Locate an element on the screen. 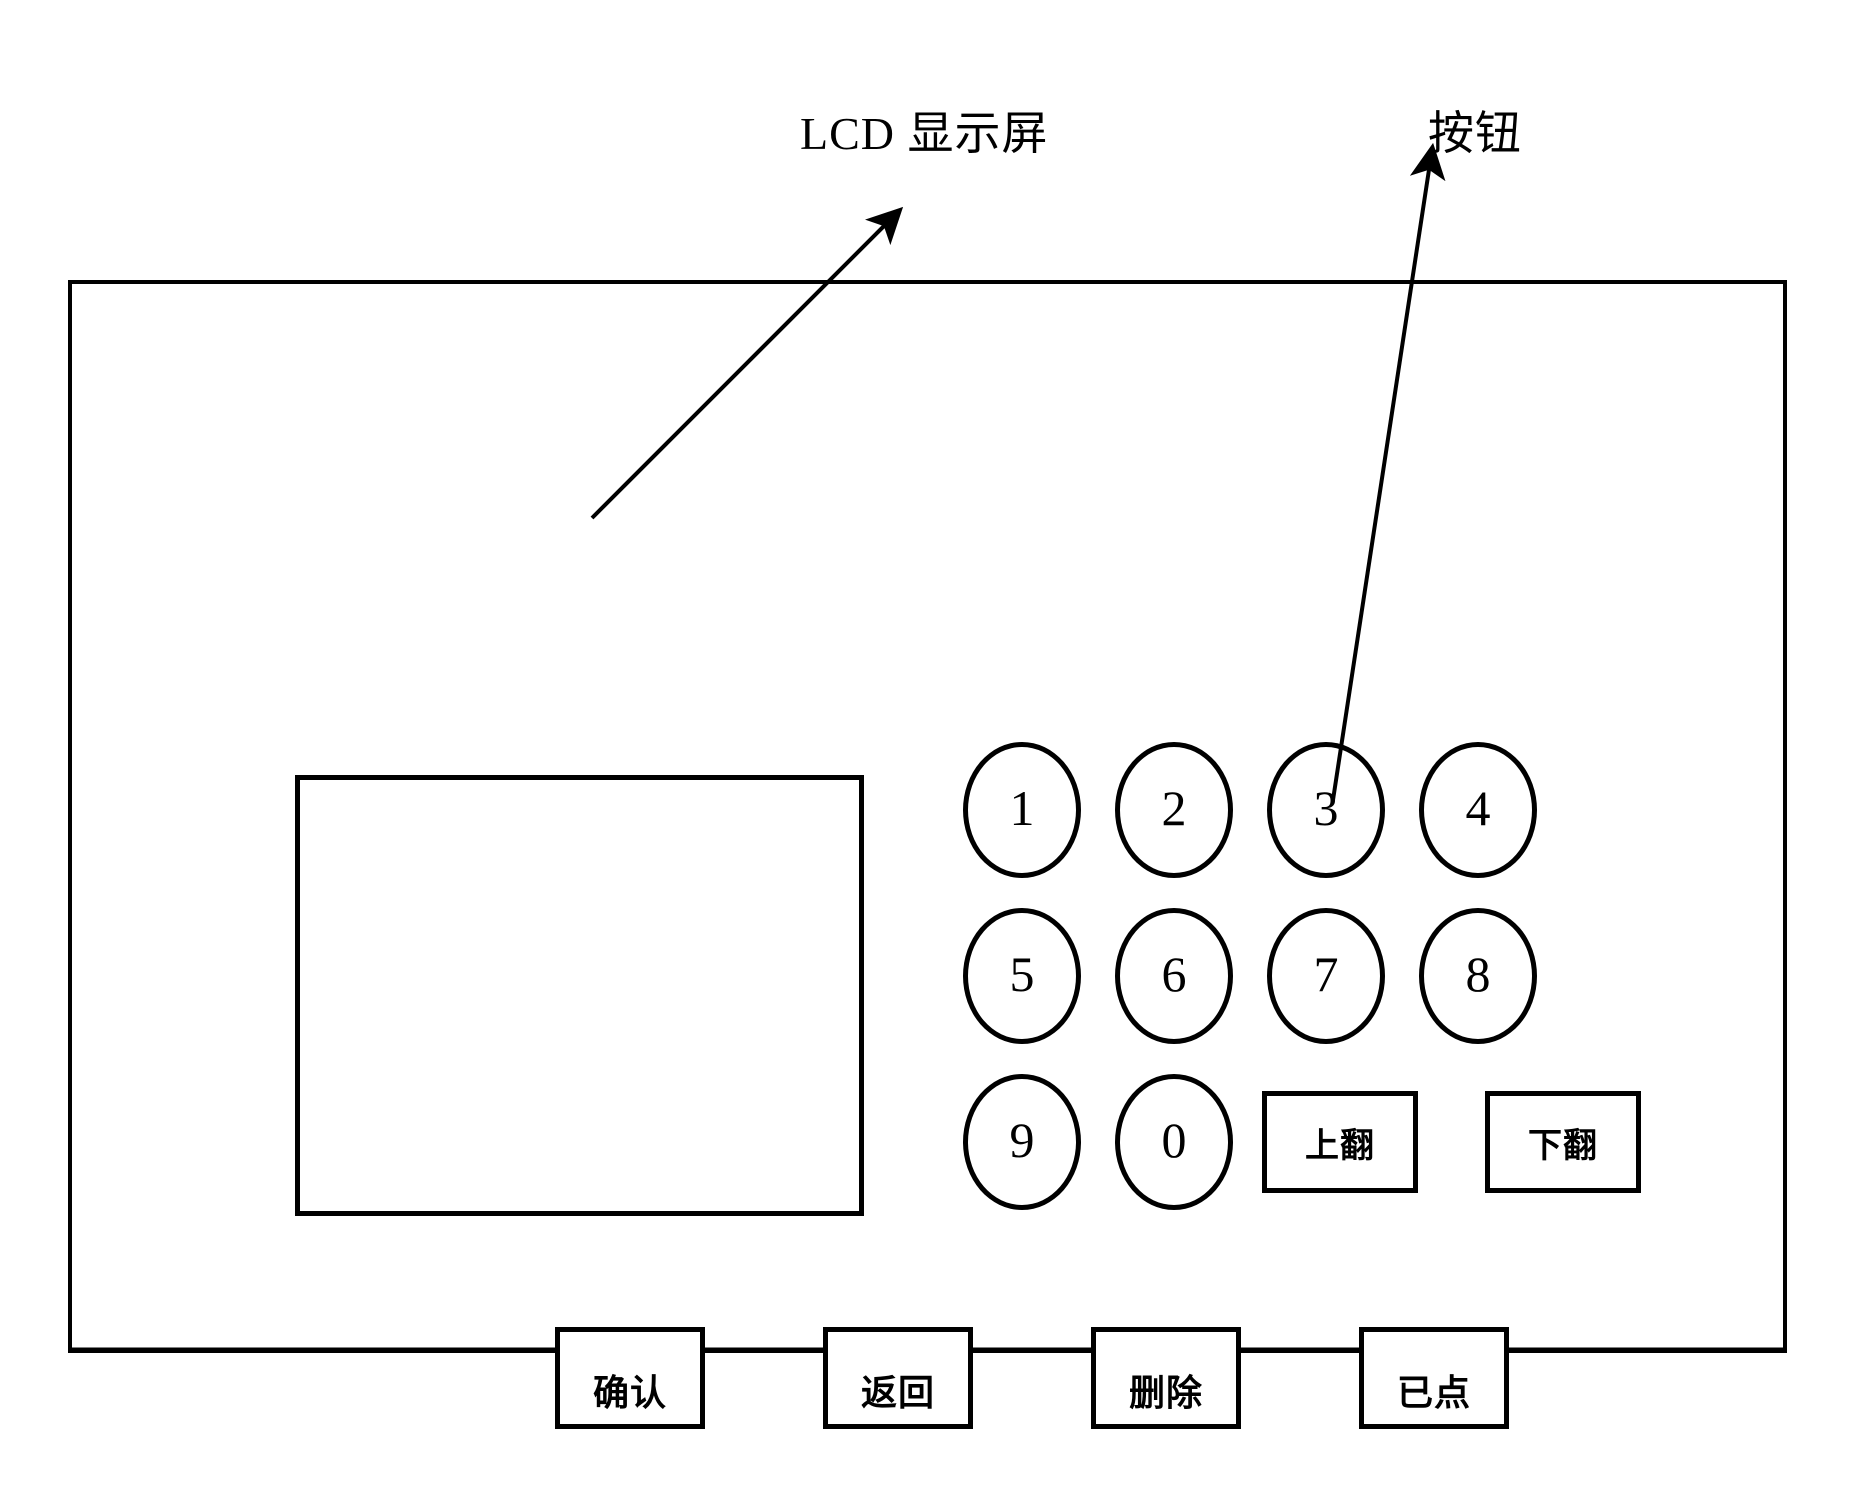 This screenshot has width=1859, height=1499. confirm-button: 确认 is located at coordinates (630, 1378).